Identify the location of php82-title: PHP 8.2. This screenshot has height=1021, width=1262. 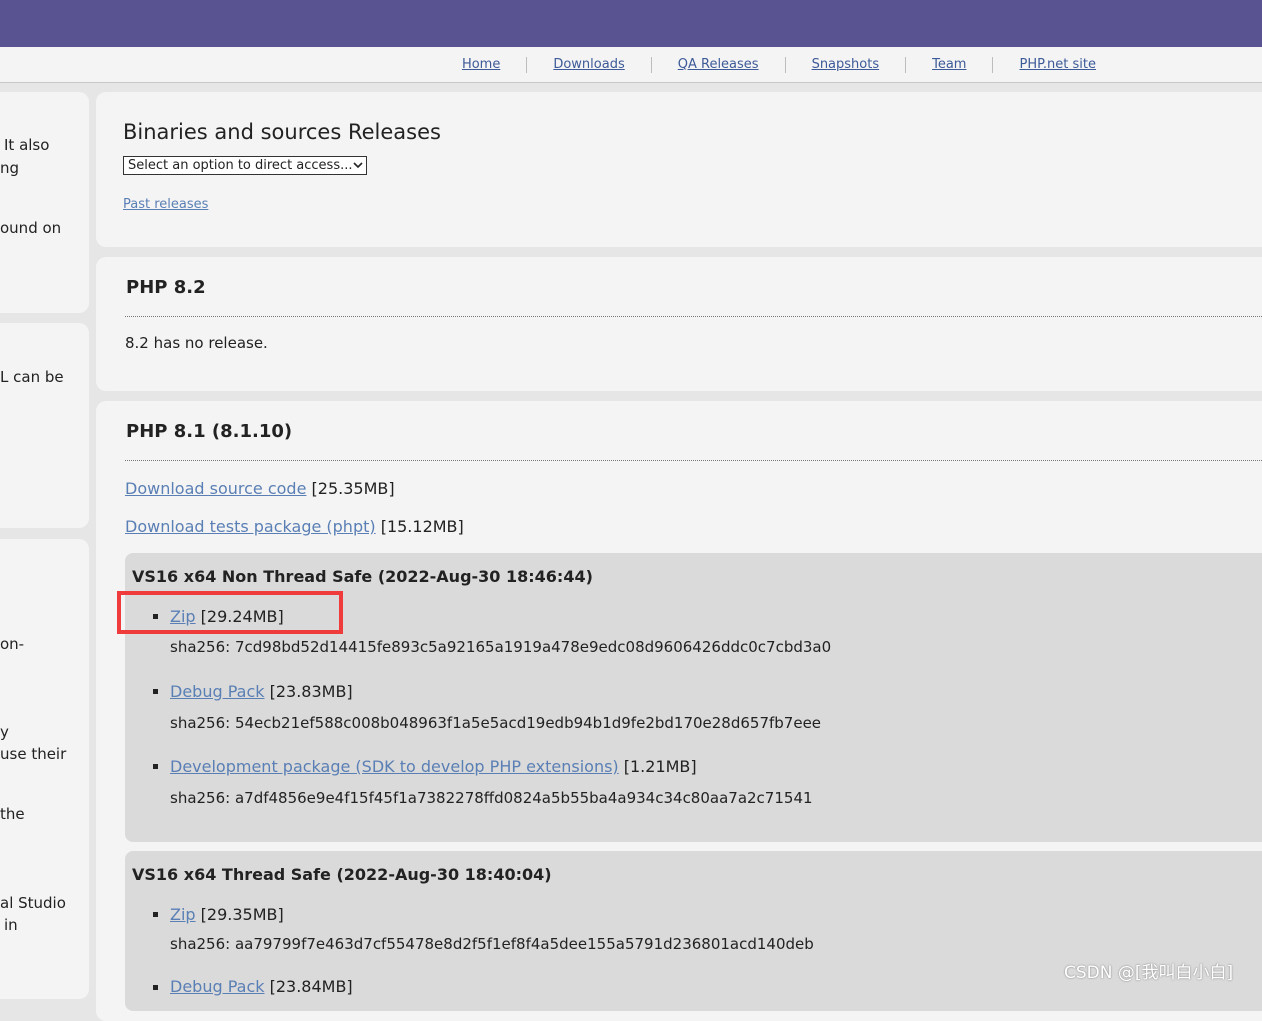
(166, 287).